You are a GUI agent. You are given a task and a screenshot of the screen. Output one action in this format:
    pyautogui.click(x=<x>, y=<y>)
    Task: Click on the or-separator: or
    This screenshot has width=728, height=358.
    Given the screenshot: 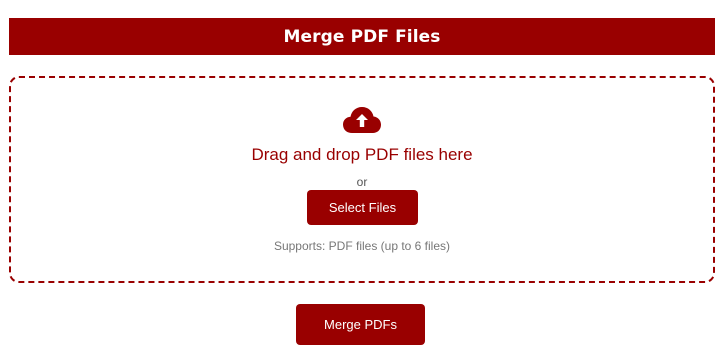 What is the action you would take?
    pyautogui.click(x=362, y=182)
    